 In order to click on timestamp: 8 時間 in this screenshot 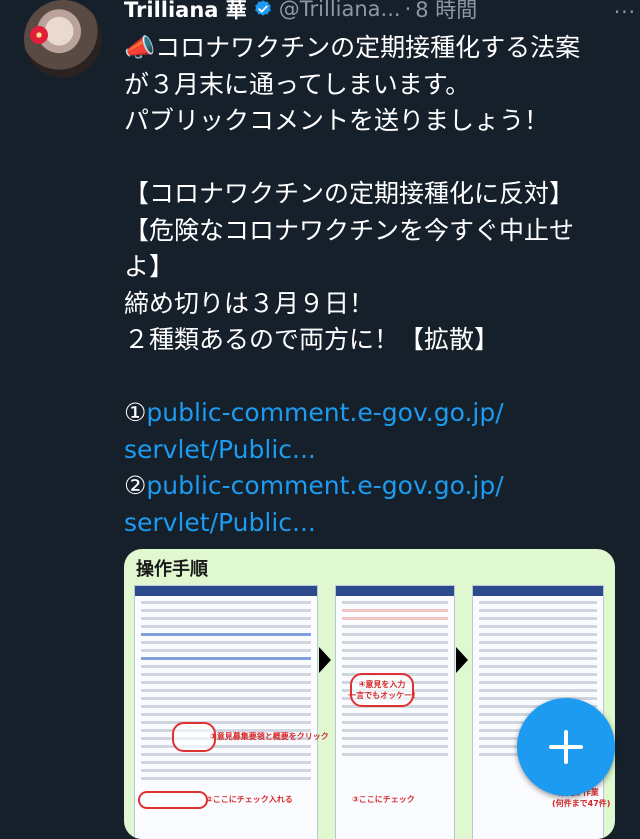, I will do `click(446, 12)`.